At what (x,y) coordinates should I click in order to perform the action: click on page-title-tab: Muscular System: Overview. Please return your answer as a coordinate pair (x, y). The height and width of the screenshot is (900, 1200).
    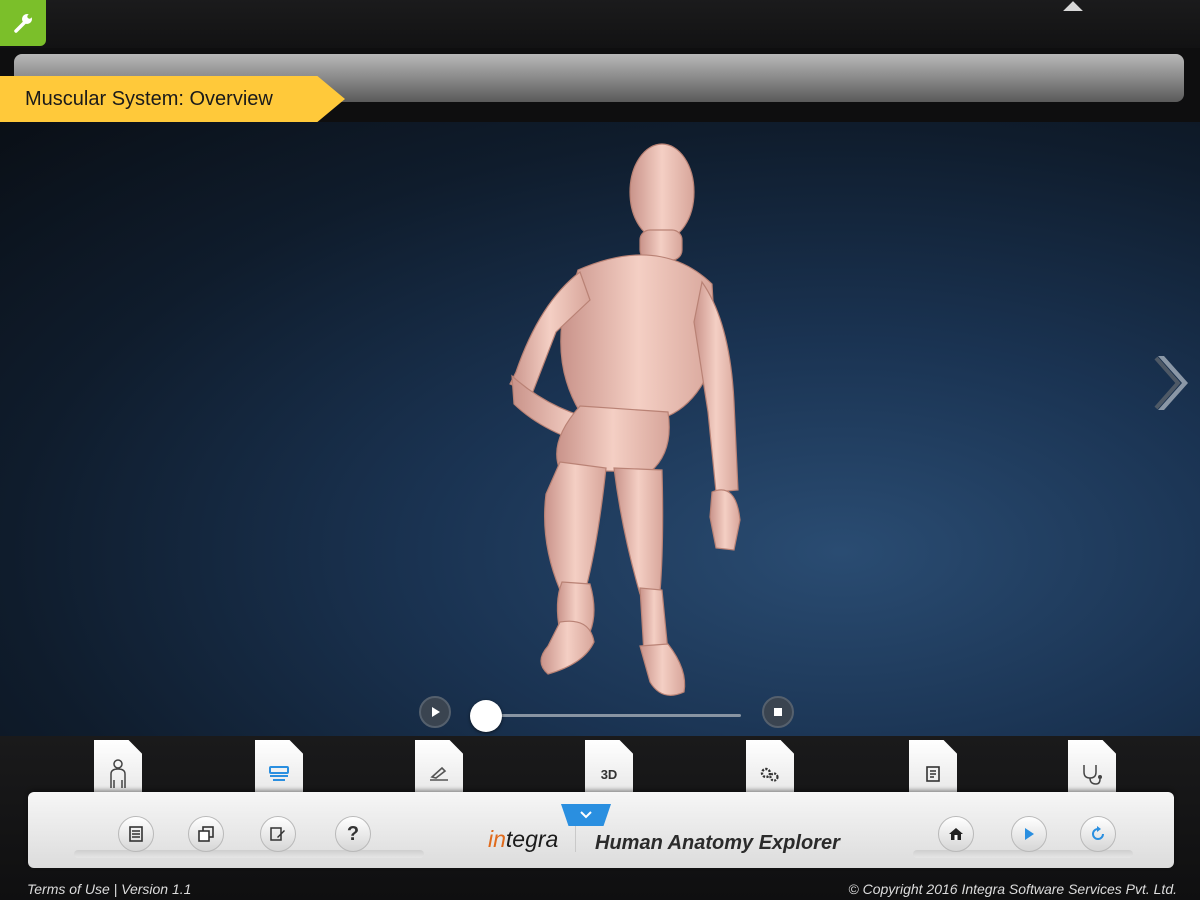
    Looking at the image, I should click on (172, 99).